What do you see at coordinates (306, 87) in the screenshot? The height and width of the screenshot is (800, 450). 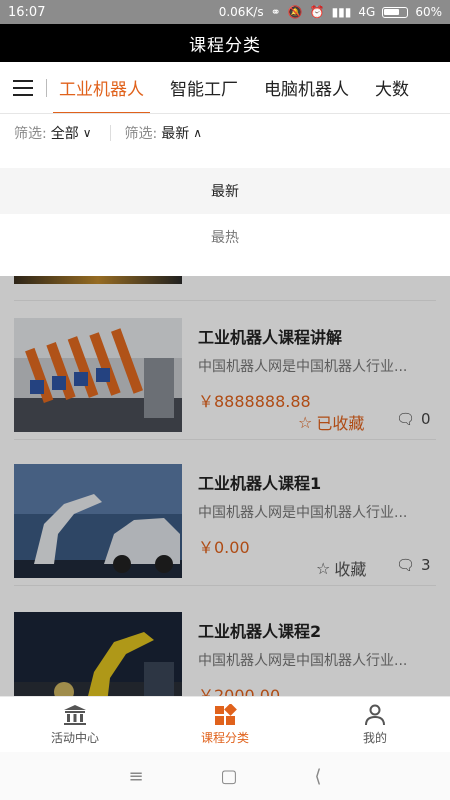 I see `tab-computer-robot: 电脑机器人` at bounding box center [306, 87].